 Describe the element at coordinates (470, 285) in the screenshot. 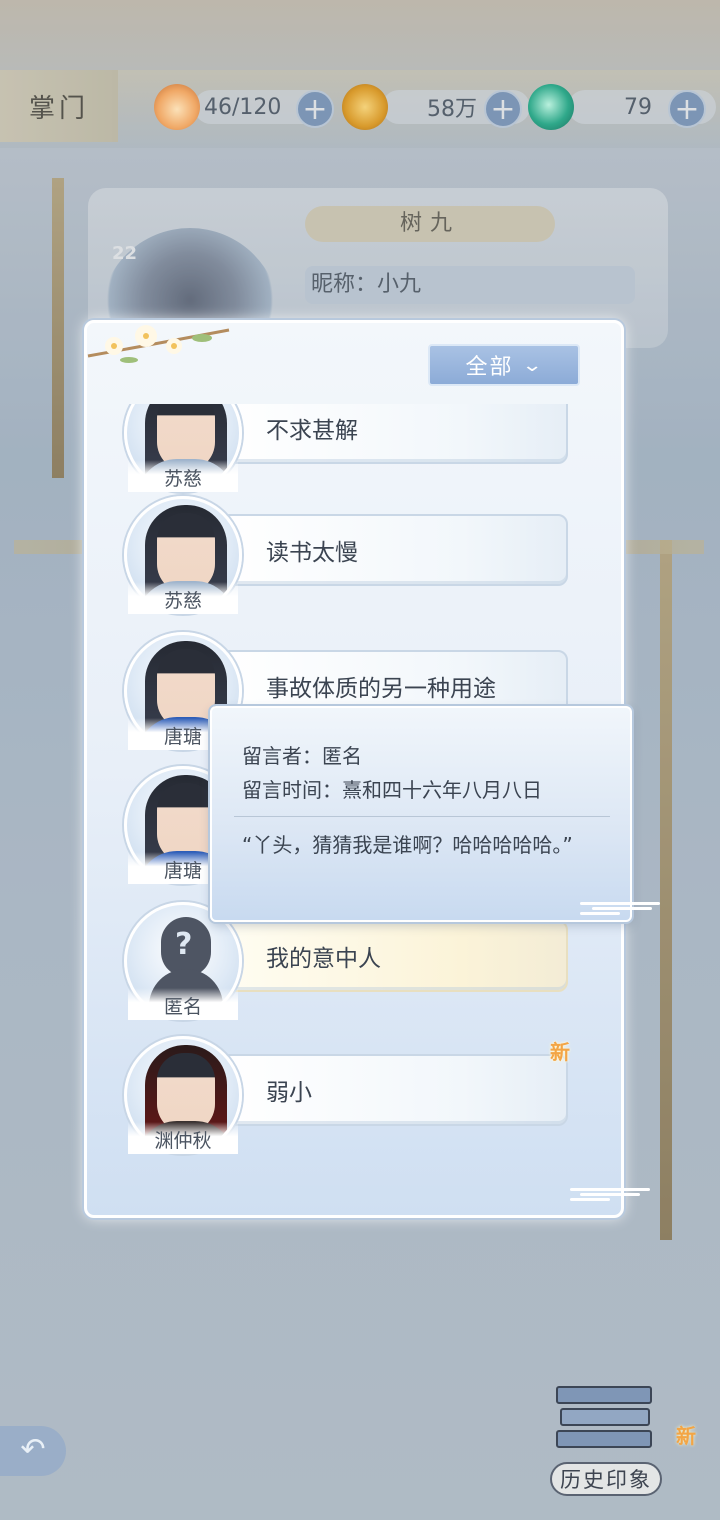

I see `profile-nickname: 昵称：小九` at that location.